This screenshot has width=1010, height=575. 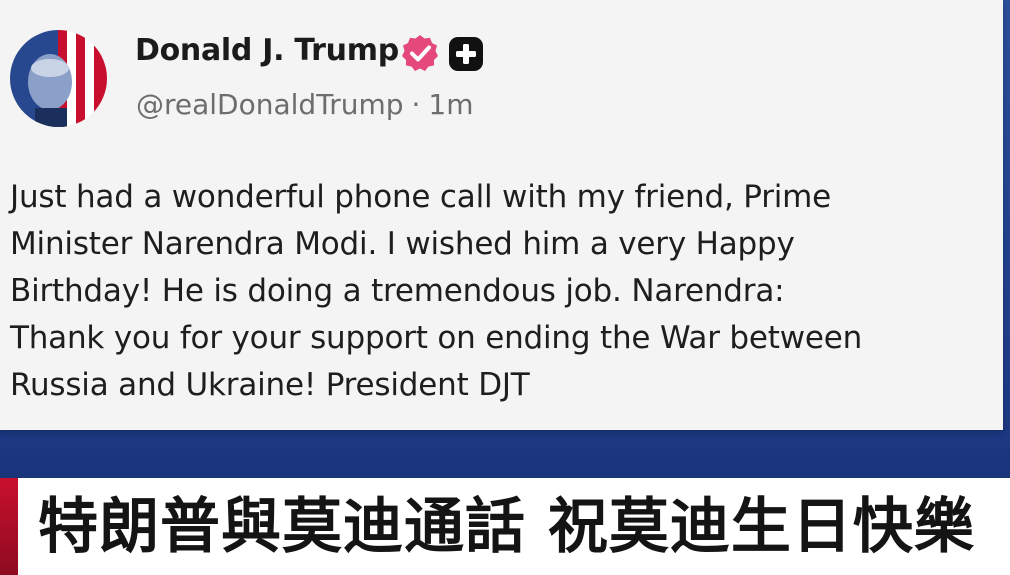 I want to click on profile-avatar, so click(x=58, y=78).